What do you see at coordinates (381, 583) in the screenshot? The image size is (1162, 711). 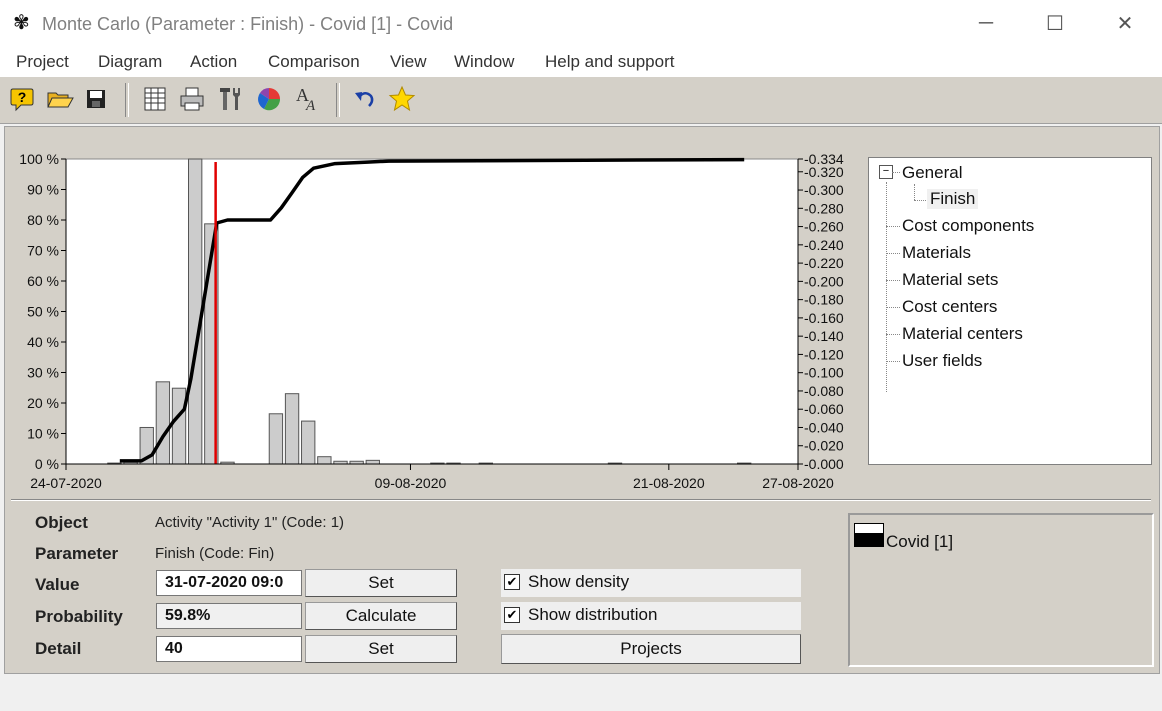 I see `set-value-button: Set` at bounding box center [381, 583].